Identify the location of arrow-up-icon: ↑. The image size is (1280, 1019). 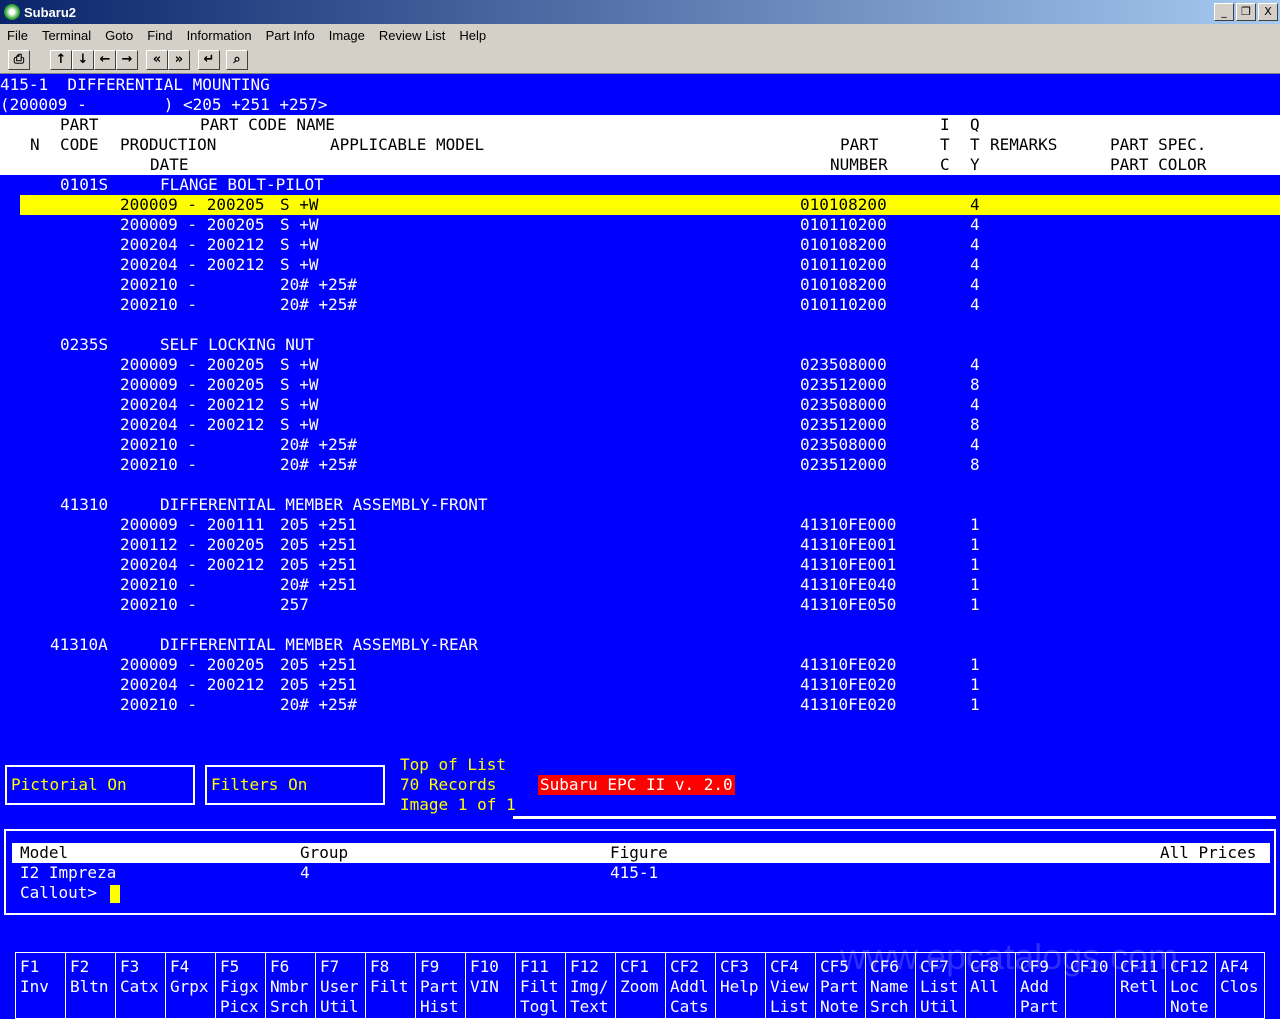
(61, 59).